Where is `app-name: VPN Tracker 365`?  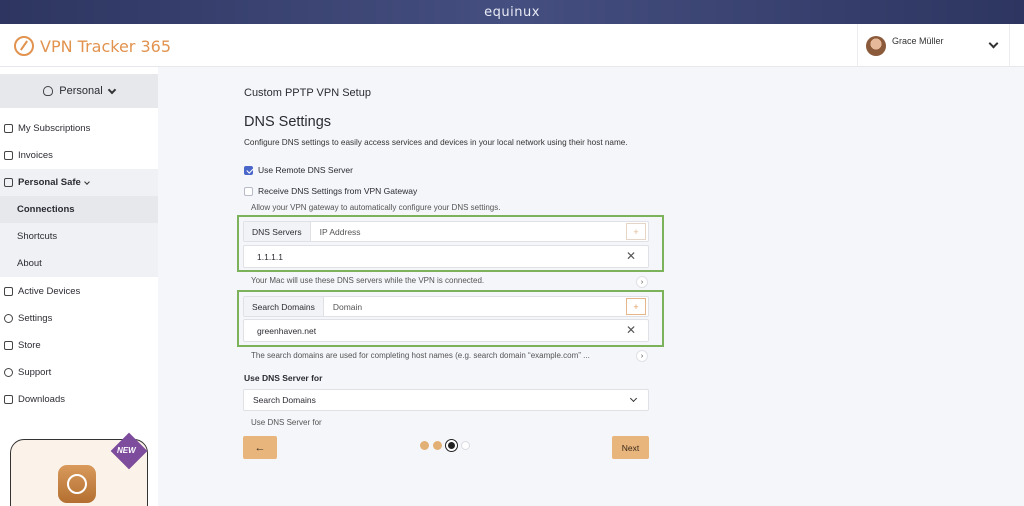
app-name: VPN Tracker 365 is located at coordinates (105, 46).